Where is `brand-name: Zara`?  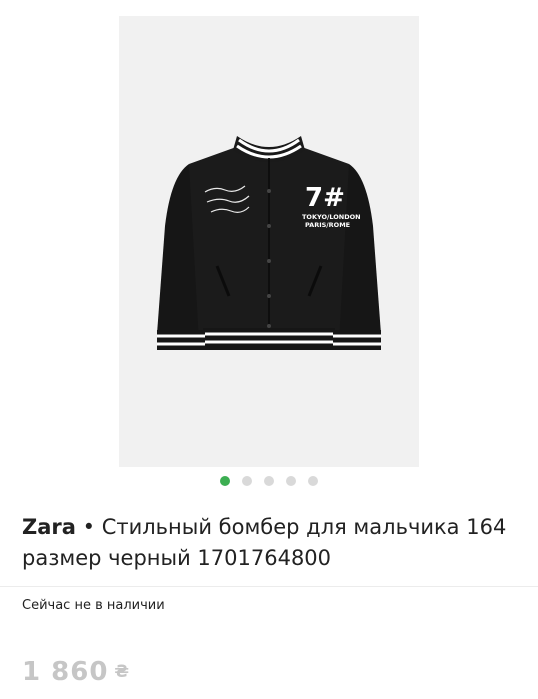 brand-name: Zara is located at coordinates (49, 527).